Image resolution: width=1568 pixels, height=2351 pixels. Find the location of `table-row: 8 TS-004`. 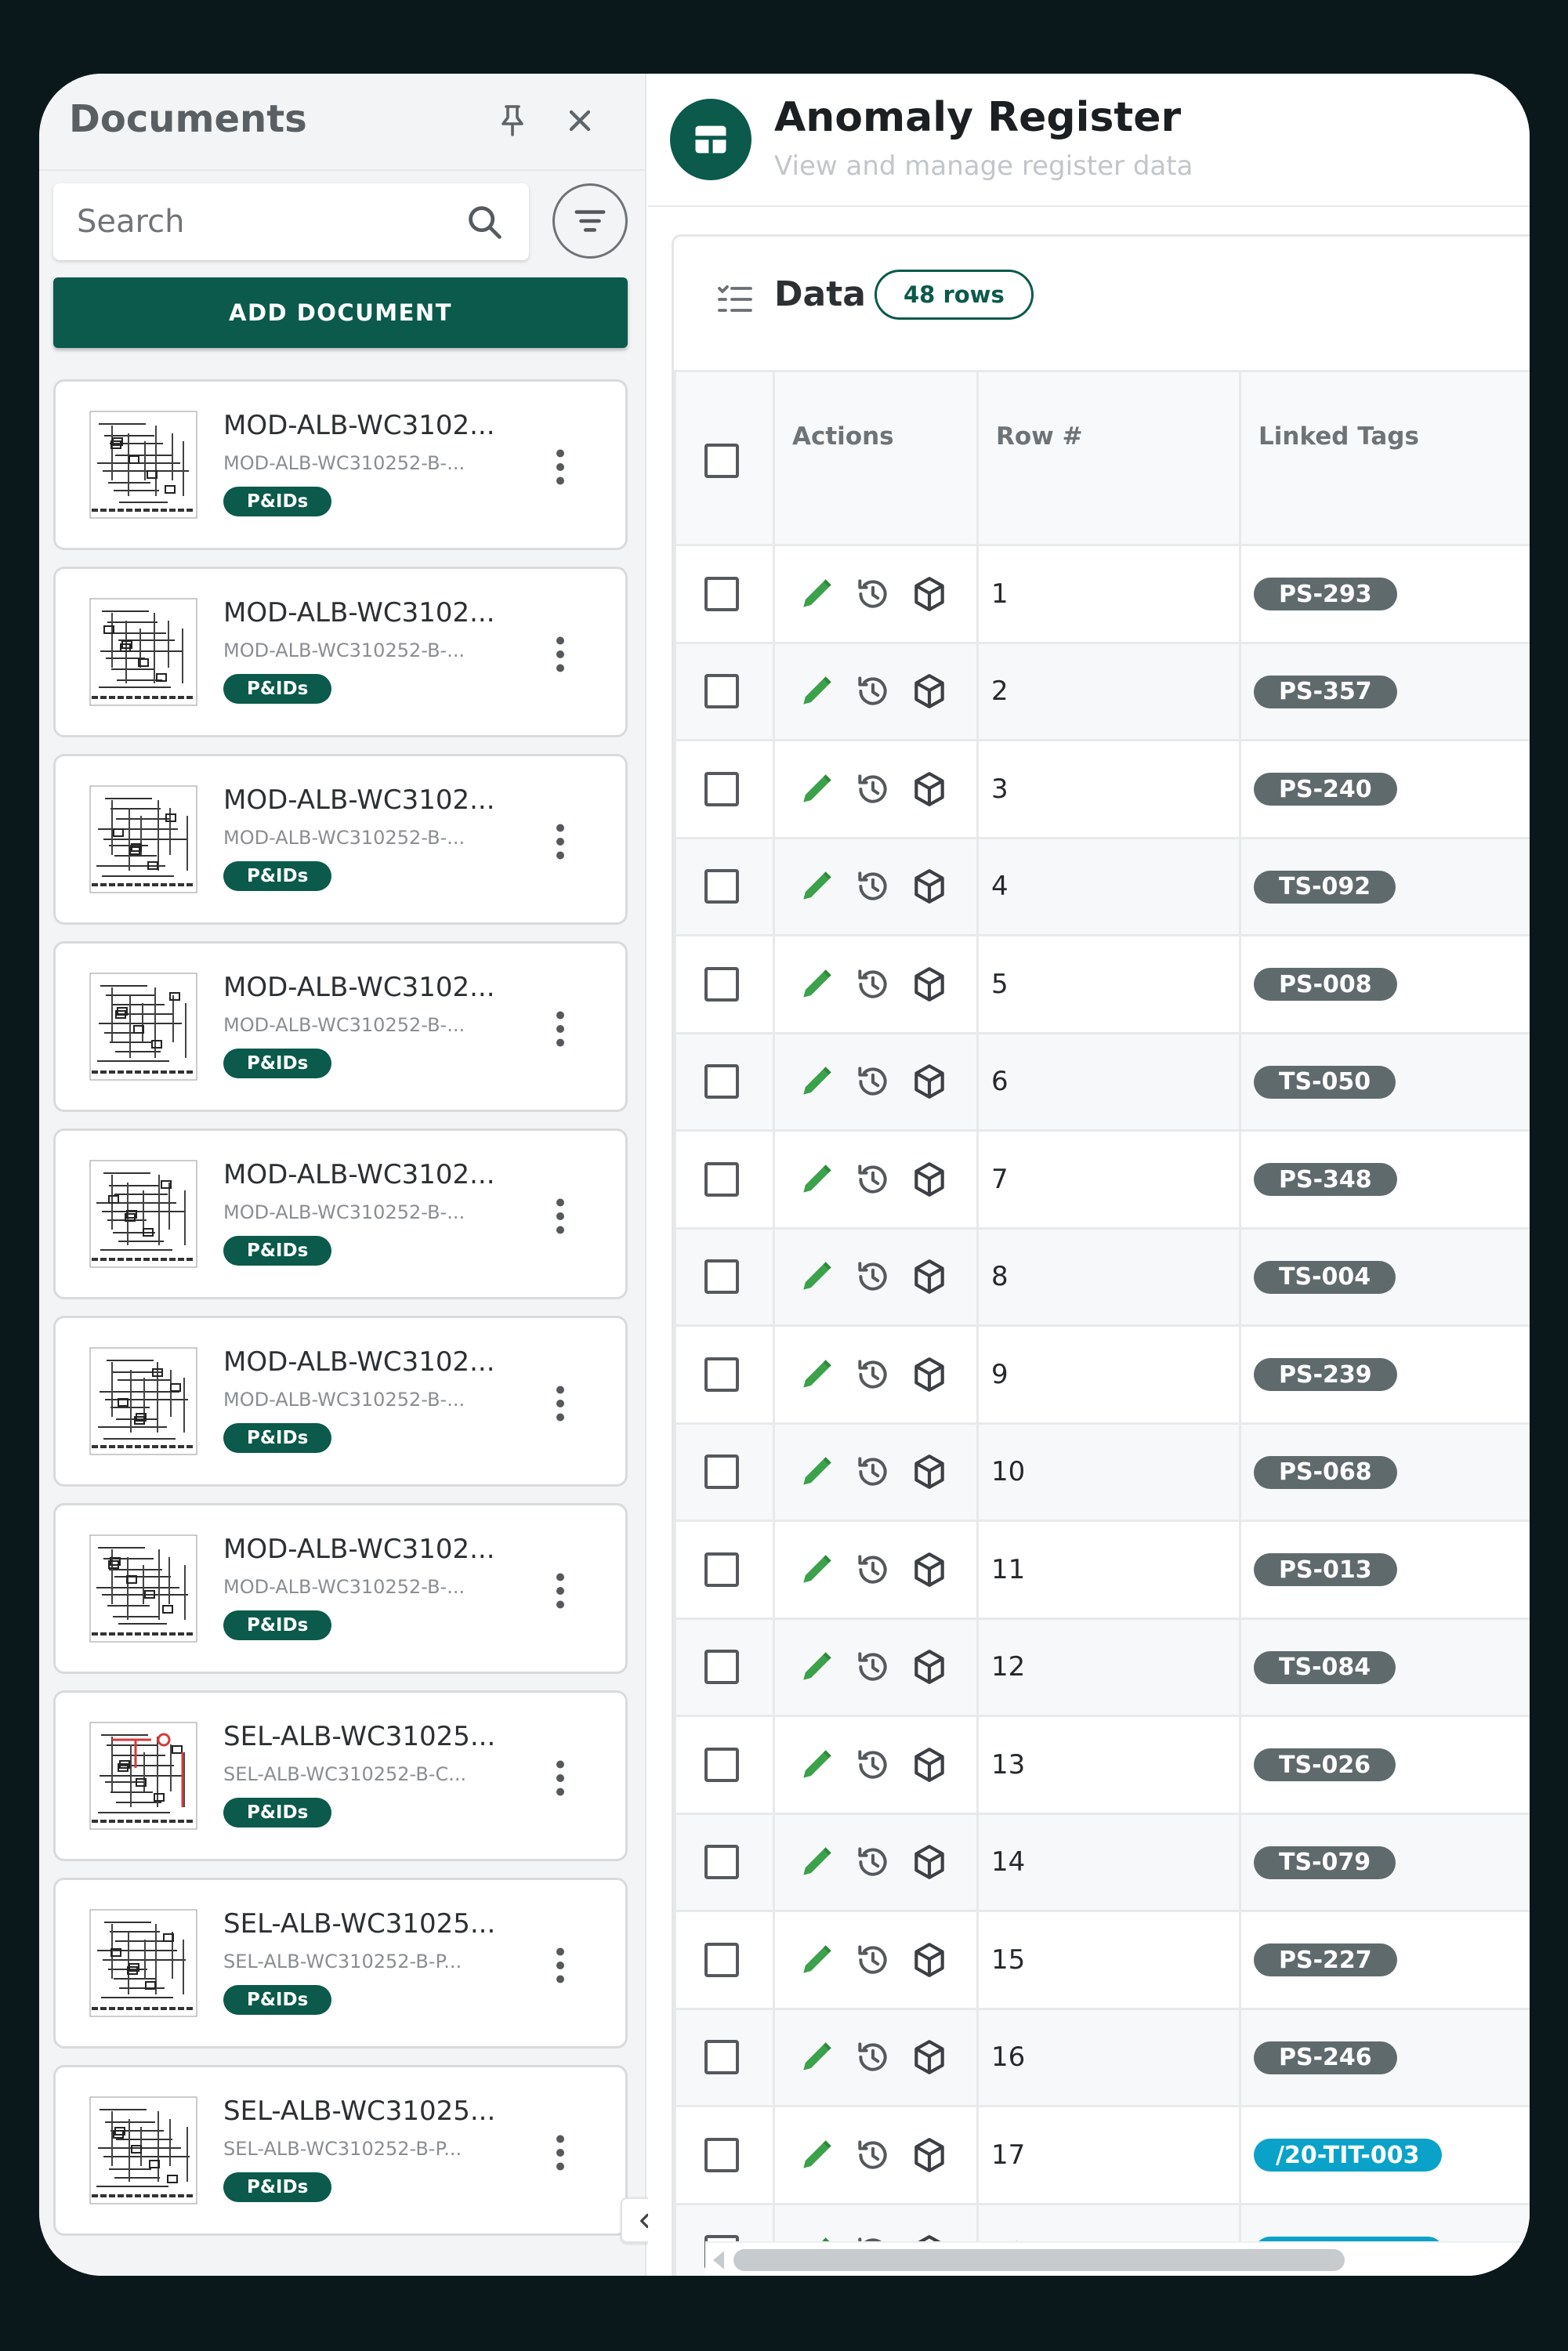

table-row: 8 TS-004 is located at coordinates (1102, 1276).